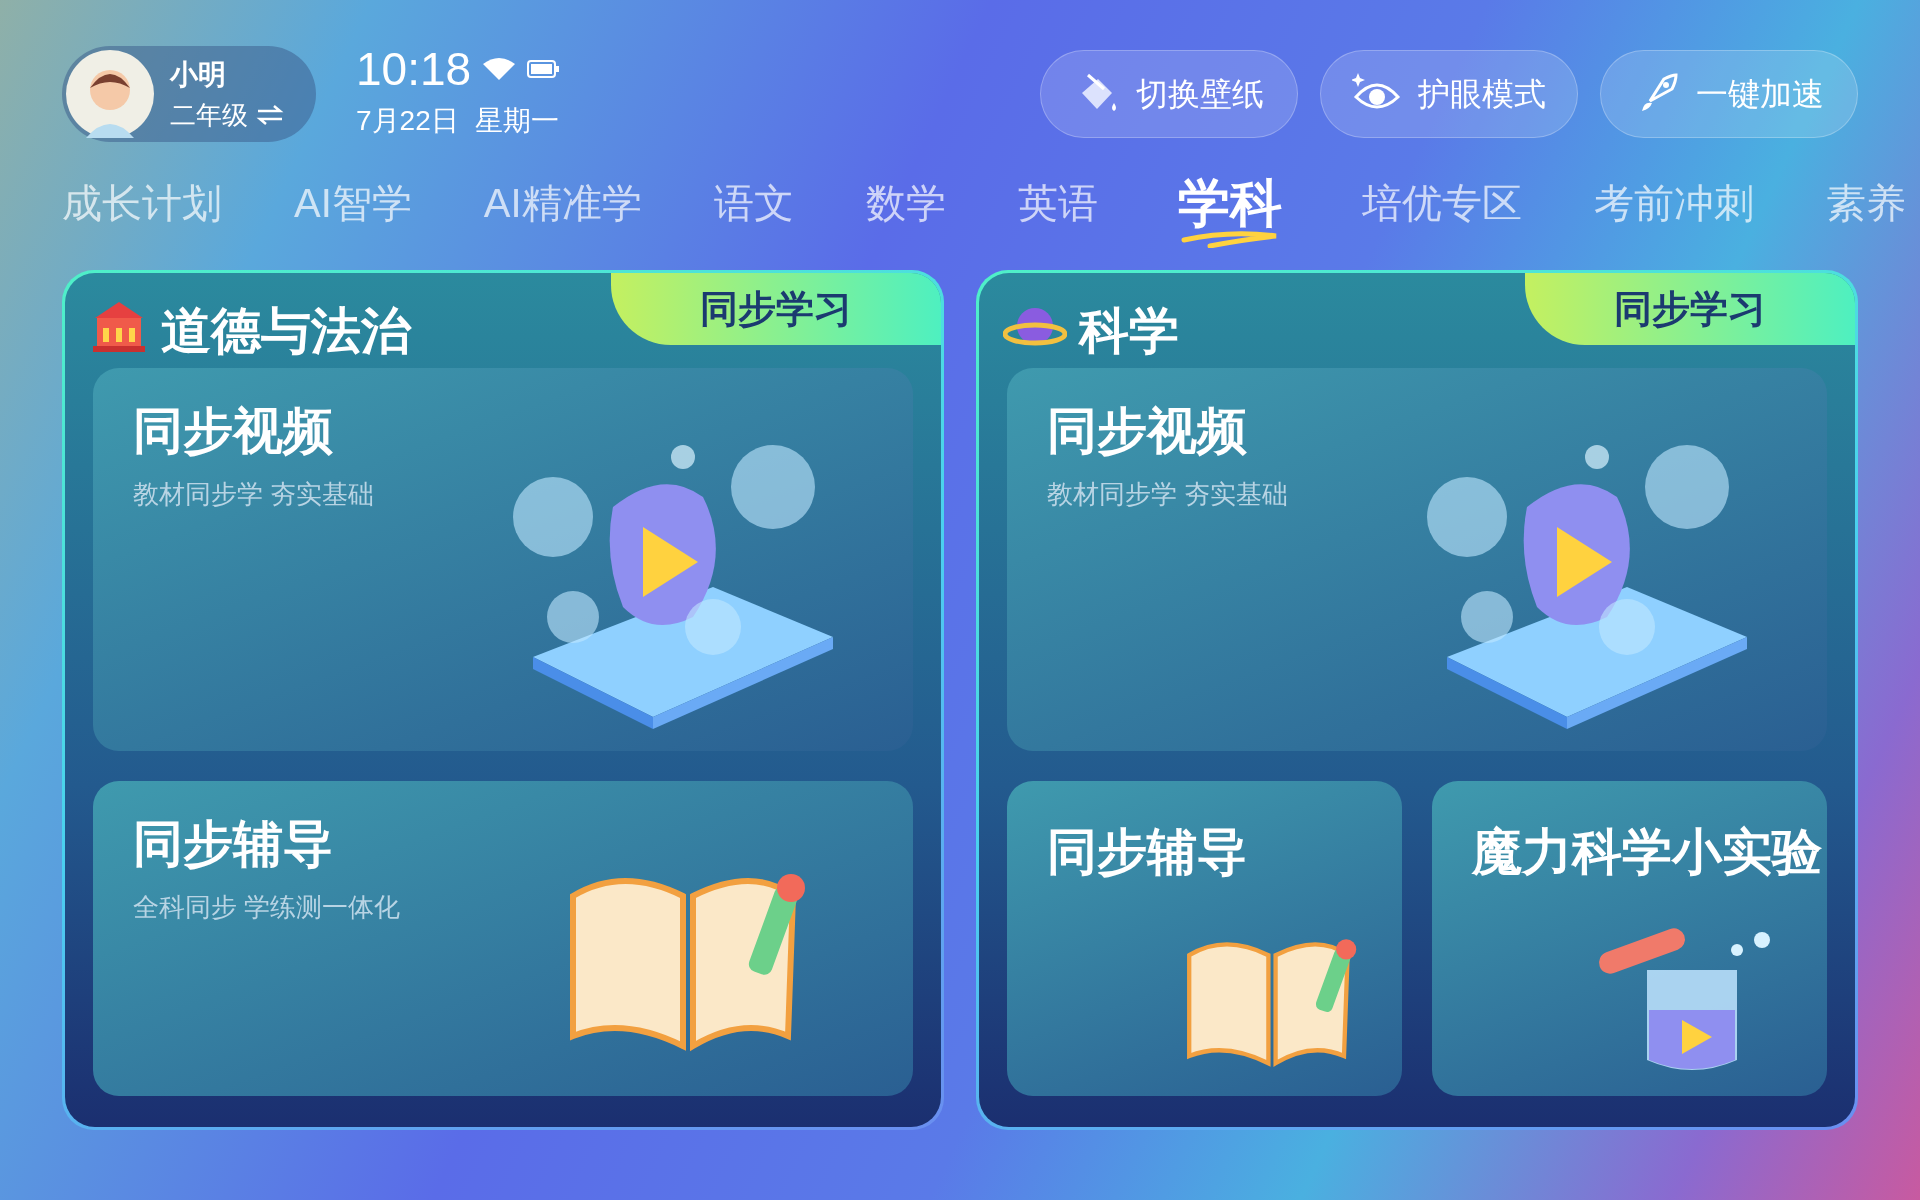 This screenshot has height=1200, width=1920. I want to click on switch-icon, so click(270, 115).